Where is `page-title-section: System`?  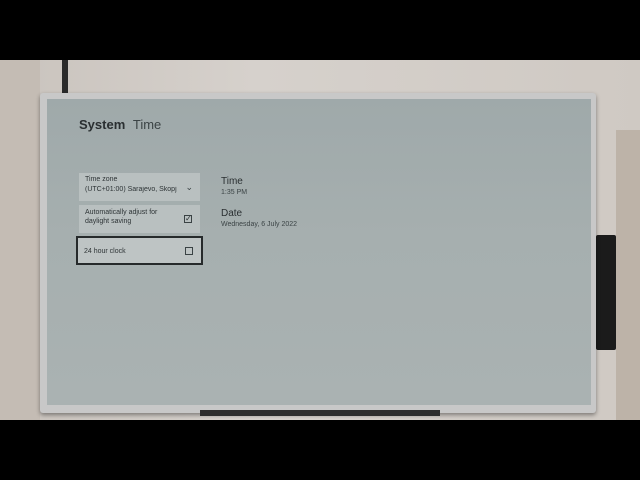 page-title-section: System is located at coordinates (102, 124).